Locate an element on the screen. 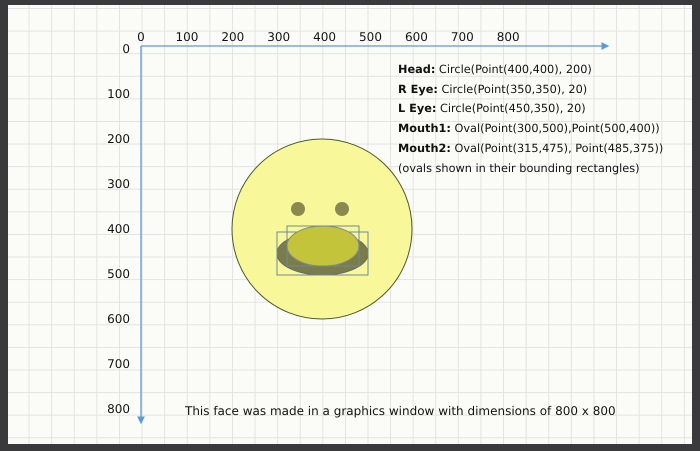  x-tick-label: 0 is located at coordinates (141, 37).